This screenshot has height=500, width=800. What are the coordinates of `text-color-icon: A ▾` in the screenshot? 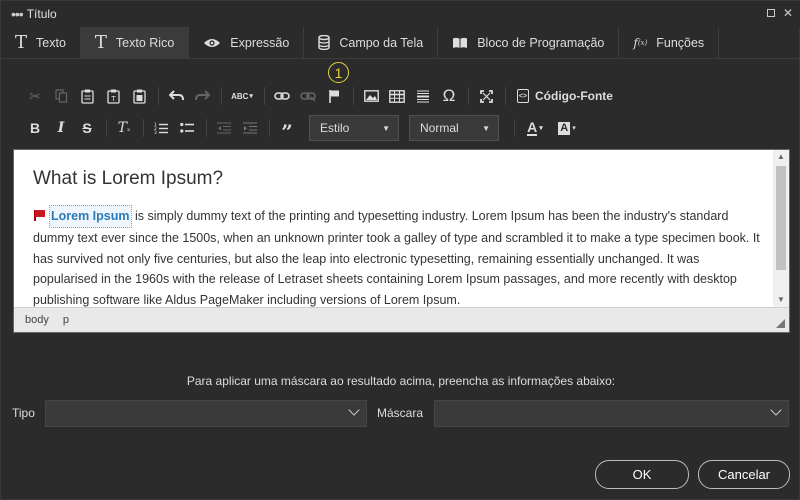 It's located at (535, 128).